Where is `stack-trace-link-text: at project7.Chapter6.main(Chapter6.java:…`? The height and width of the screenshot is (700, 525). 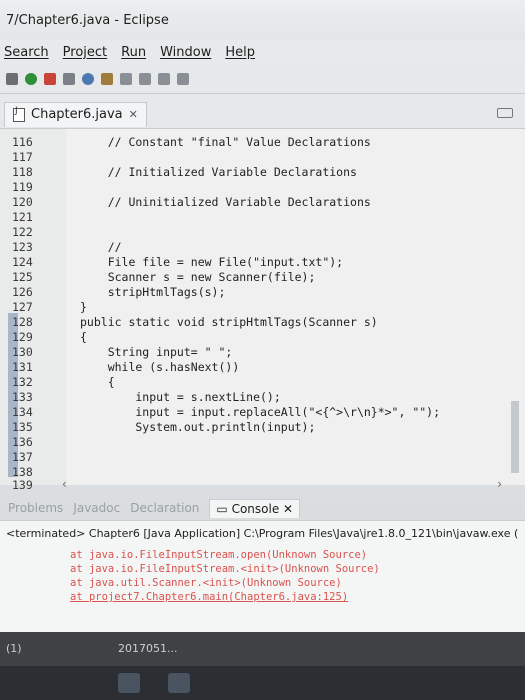
stack-trace-link-text: at project7.Chapter6.main(Chapter6.java:… is located at coordinates (209, 597).